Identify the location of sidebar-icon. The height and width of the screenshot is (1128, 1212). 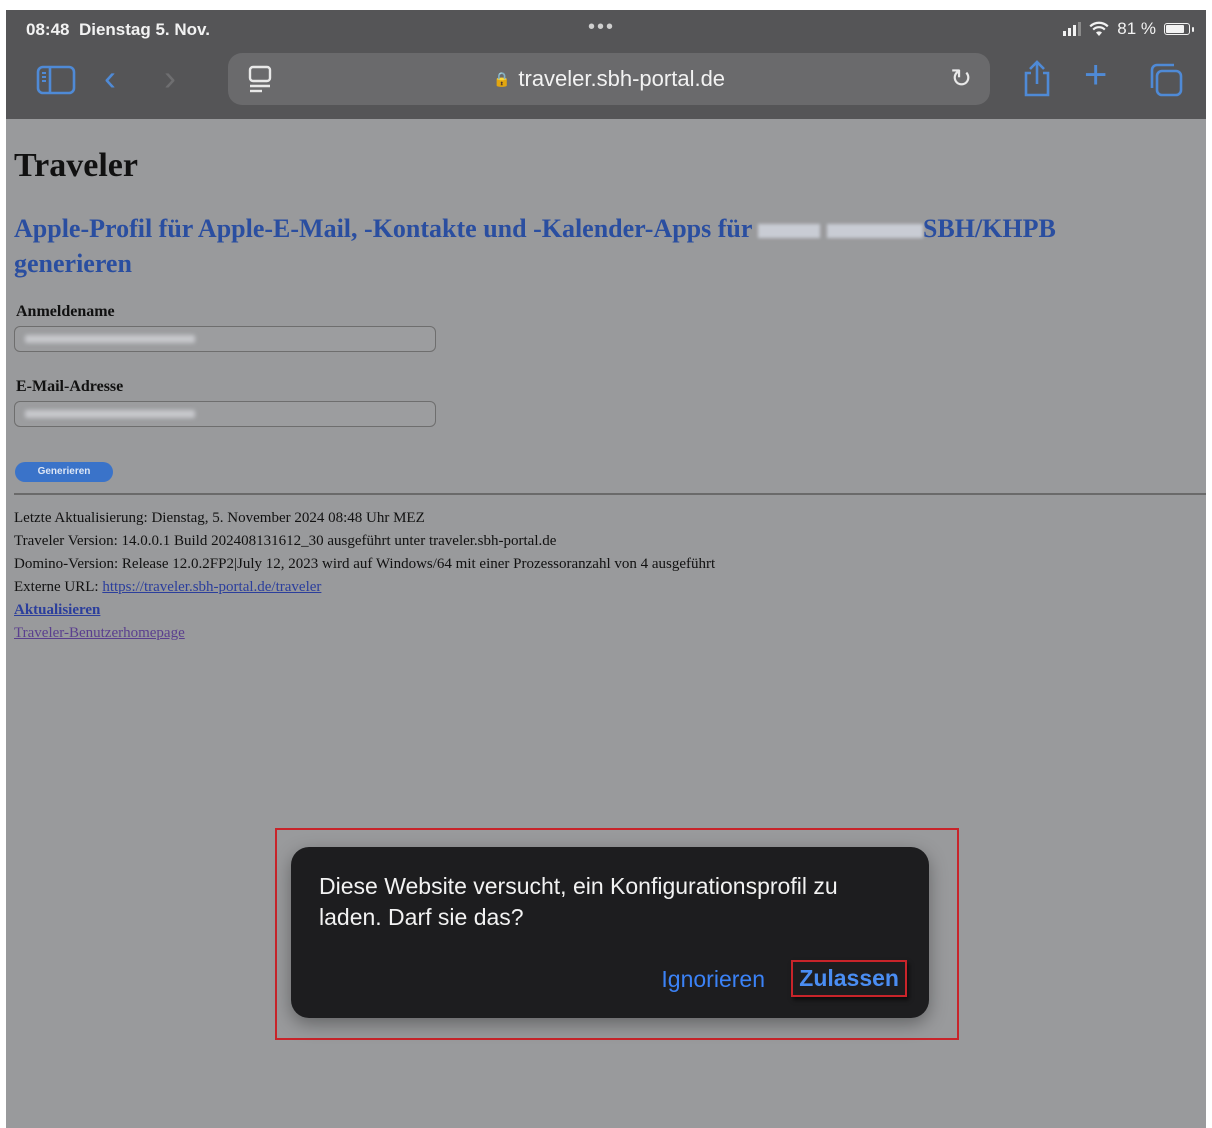
(56, 80).